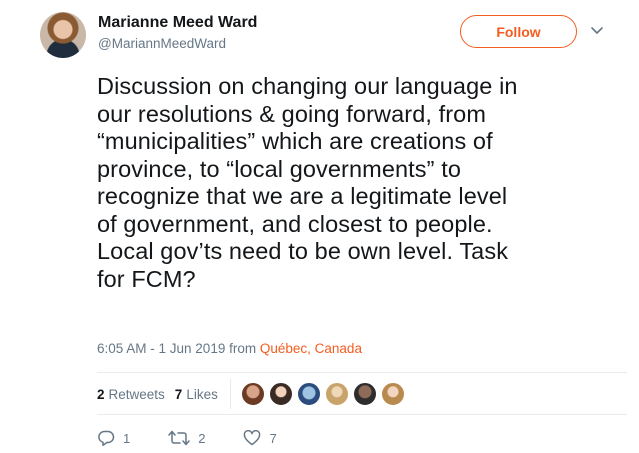  I want to click on from-label: from, so click(243, 348).